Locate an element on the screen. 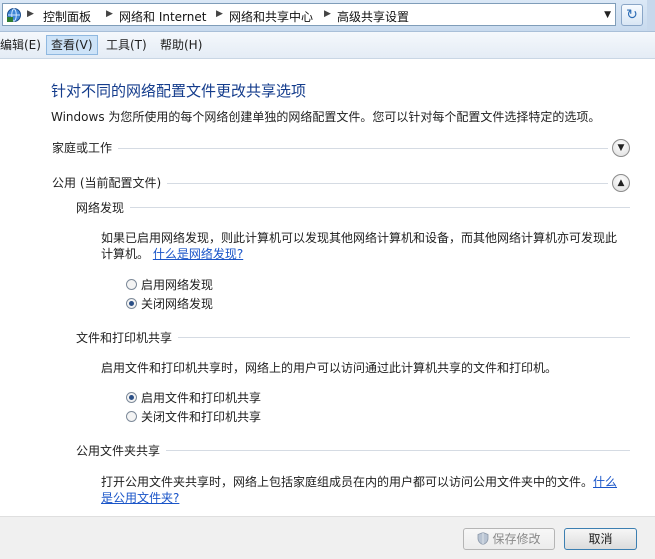  bottom-button-bar: 保存修改 取消 is located at coordinates (327, 537).